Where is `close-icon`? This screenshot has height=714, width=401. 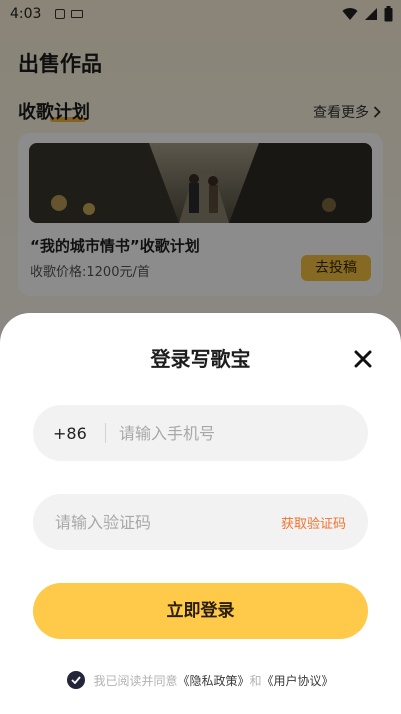
close-icon is located at coordinates (363, 359).